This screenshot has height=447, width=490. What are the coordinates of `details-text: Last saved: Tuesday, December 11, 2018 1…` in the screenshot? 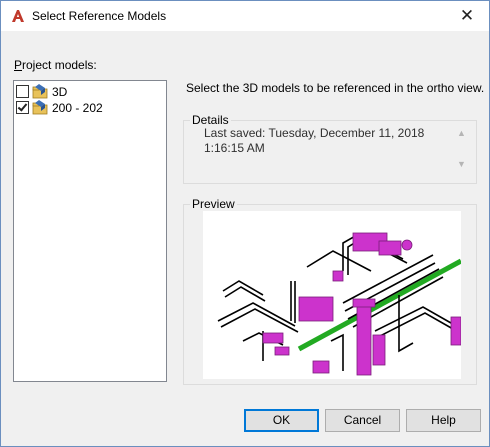 It's located at (314, 140).